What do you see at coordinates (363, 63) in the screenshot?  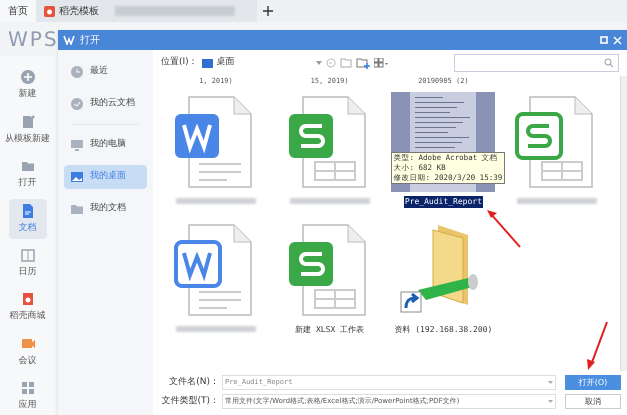 I see `new-folder-icon` at bounding box center [363, 63].